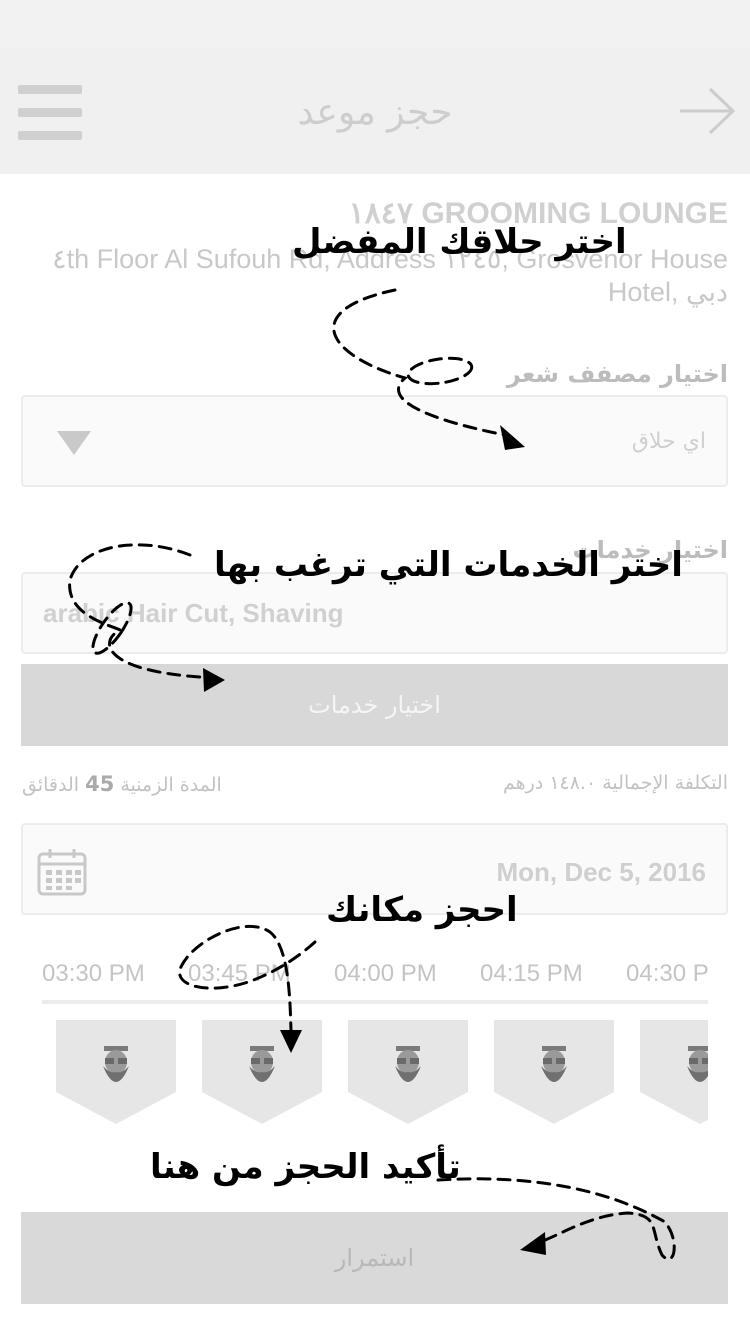 The height and width of the screenshot is (1334, 750). Describe the element at coordinates (448, 565) in the screenshot. I see `annotation-choose-services: اختر الخدمات التي ترغب بها` at that location.